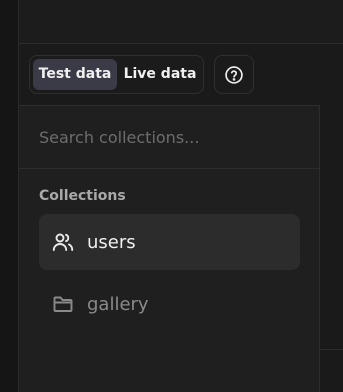  What do you see at coordinates (9, 196) in the screenshot?
I see `left-edge-strip` at bounding box center [9, 196].